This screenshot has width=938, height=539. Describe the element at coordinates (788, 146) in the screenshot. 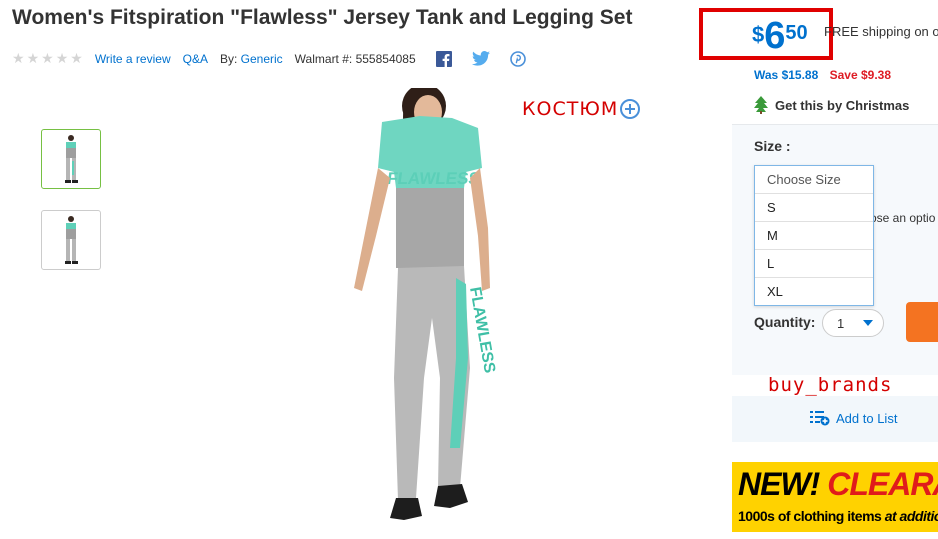

I see `size-label-colon: :` at that location.